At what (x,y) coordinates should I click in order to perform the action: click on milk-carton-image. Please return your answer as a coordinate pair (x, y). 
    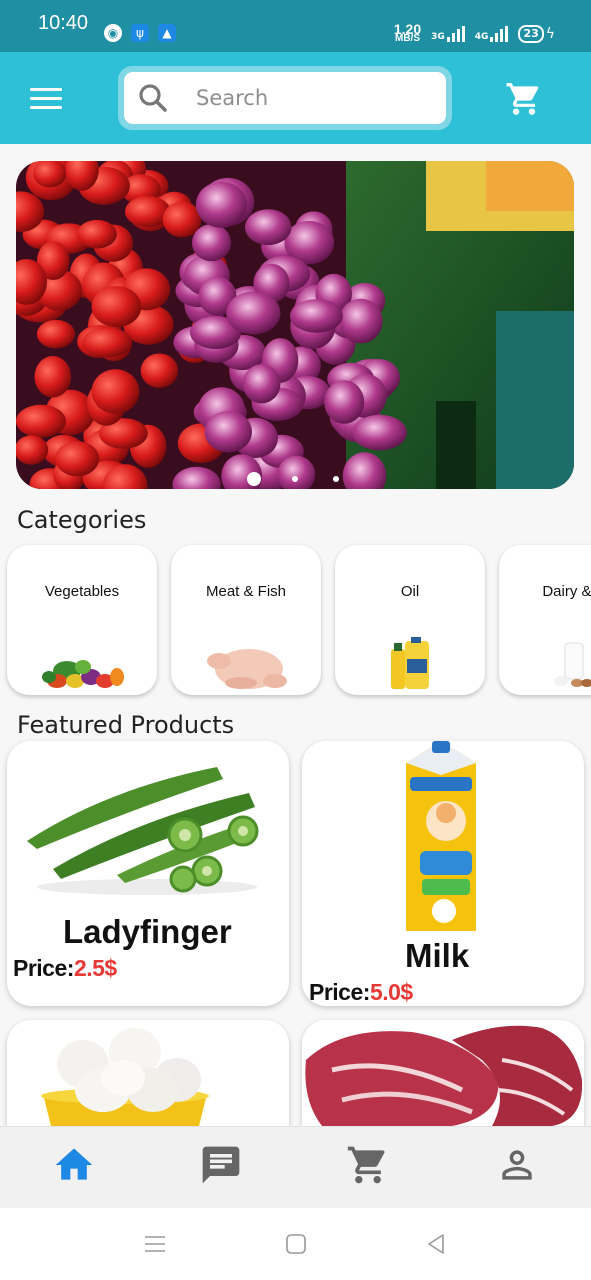
    Looking at the image, I should click on (441, 836).